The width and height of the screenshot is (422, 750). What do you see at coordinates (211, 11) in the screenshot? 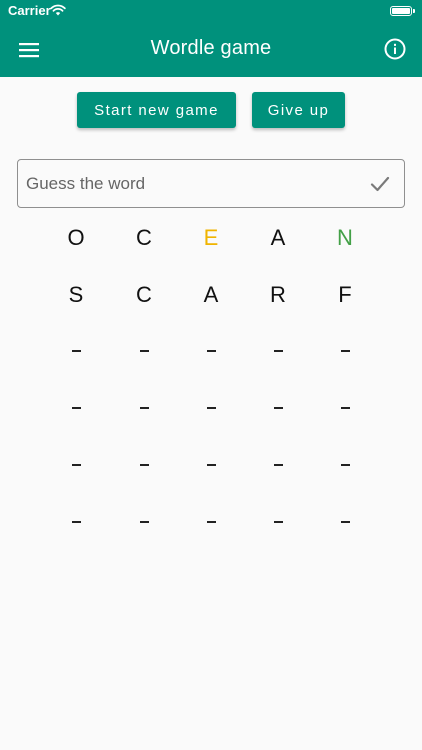
I see `status-bar: Carrier` at bounding box center [211, 11].